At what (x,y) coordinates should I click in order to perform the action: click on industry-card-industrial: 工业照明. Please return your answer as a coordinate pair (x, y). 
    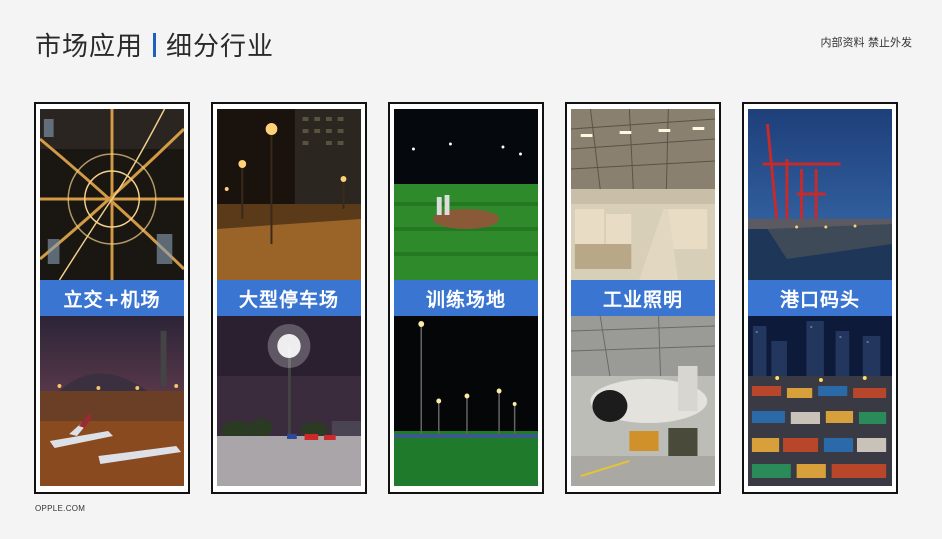
    Looking at the image, I should click on (643, 298).